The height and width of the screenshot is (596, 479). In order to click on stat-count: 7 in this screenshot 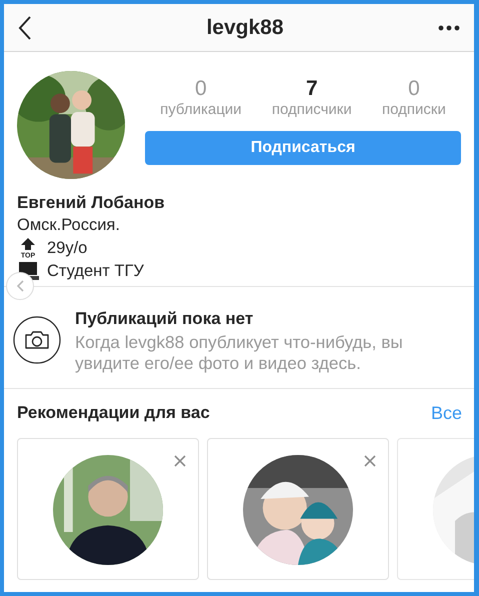, I will do `click(312, 89)`.